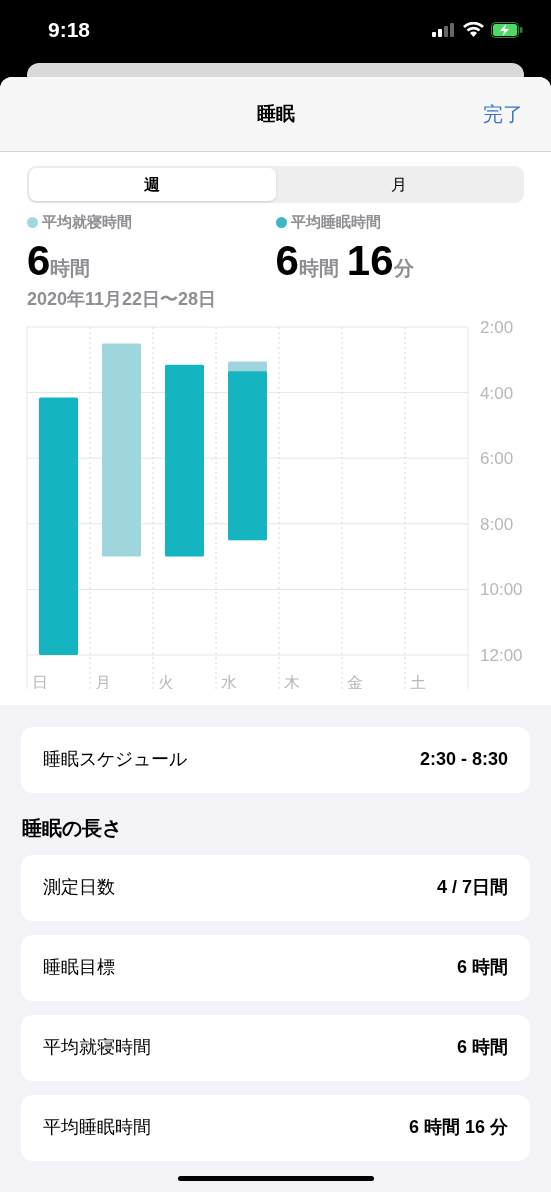 This screenshot has height=1192, width=551. I want to click on axis-label: 6:00, so click(497, 458).